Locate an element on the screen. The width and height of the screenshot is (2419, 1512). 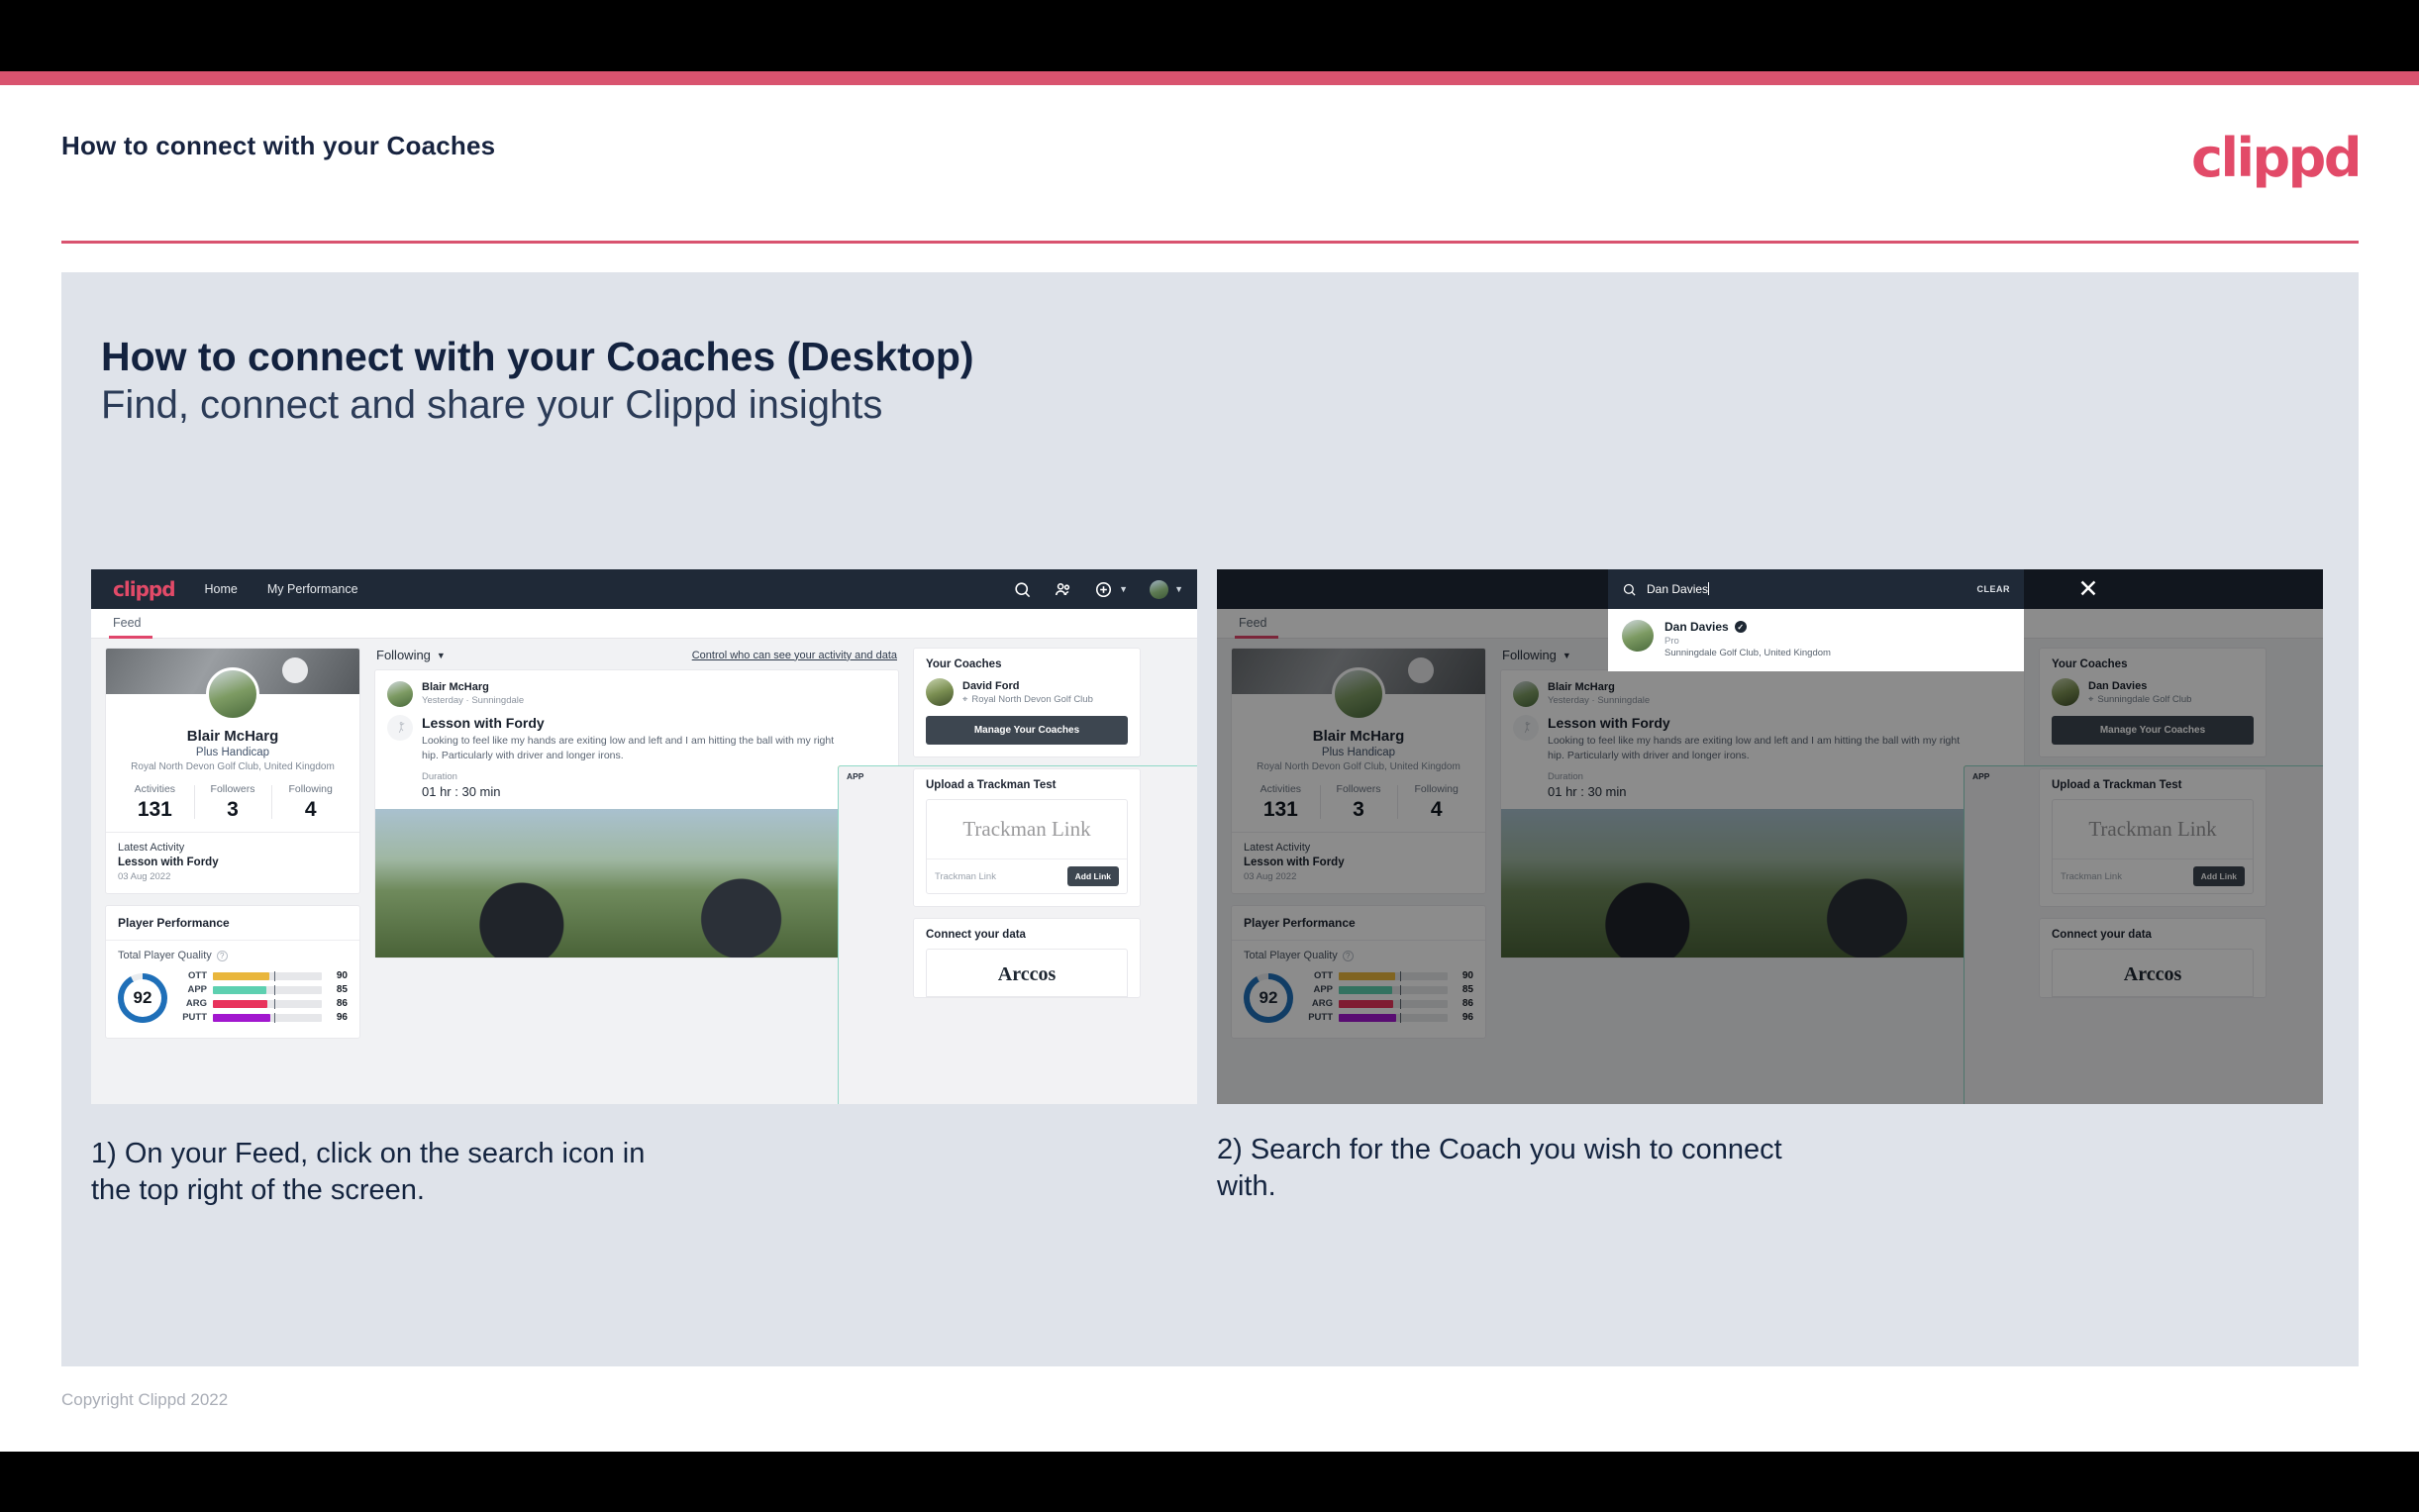
header-divider is located at coordinates (1210, 242).